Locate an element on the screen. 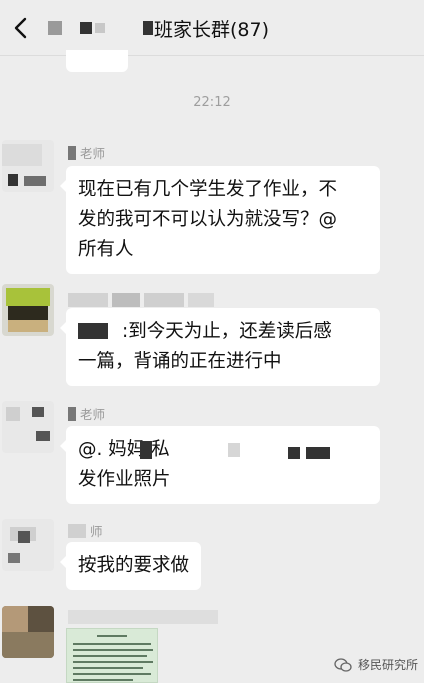 This screenshot has width=424, height=683. chat-title: 班家长群(87) is located at coordinates (158, 28).